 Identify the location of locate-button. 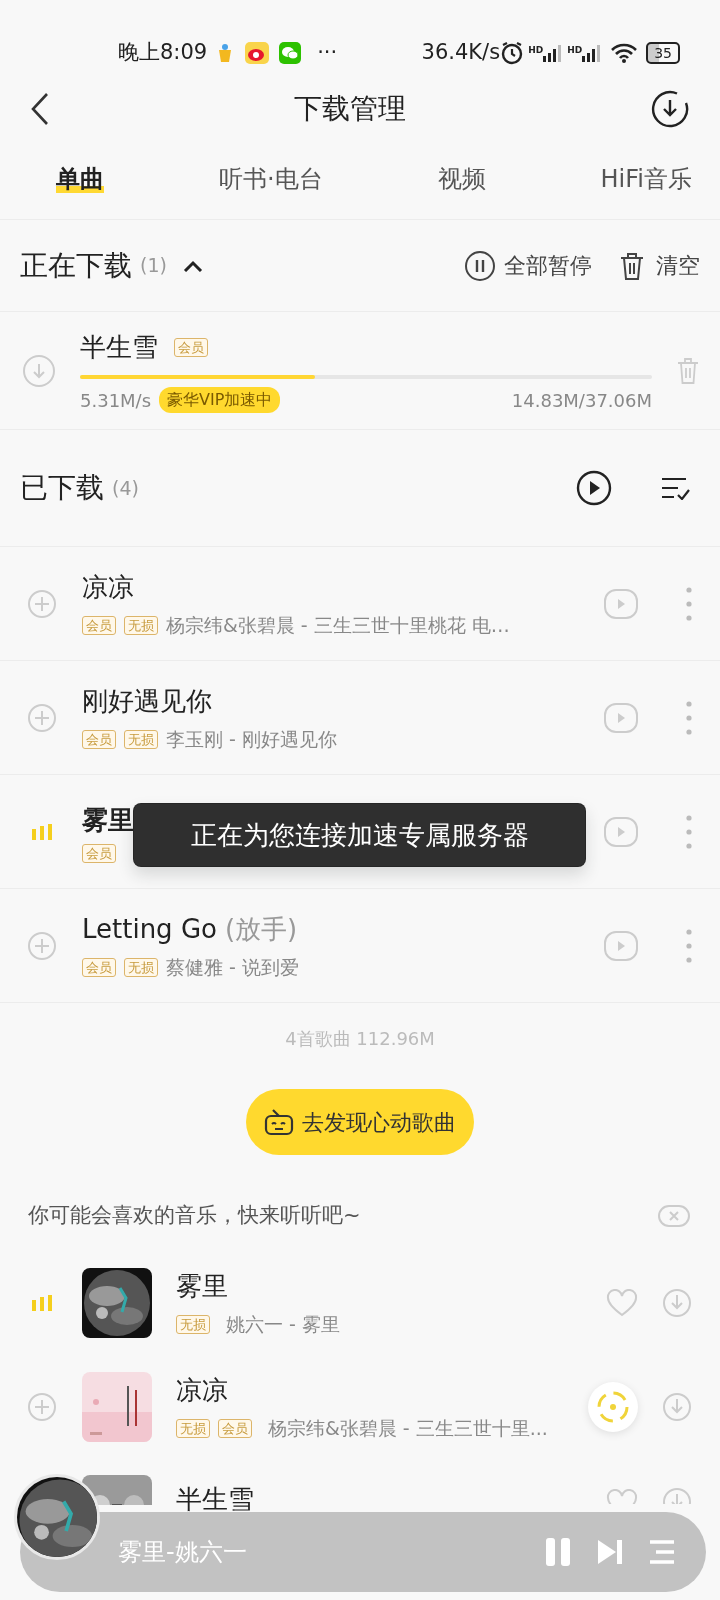
(613, 1407).